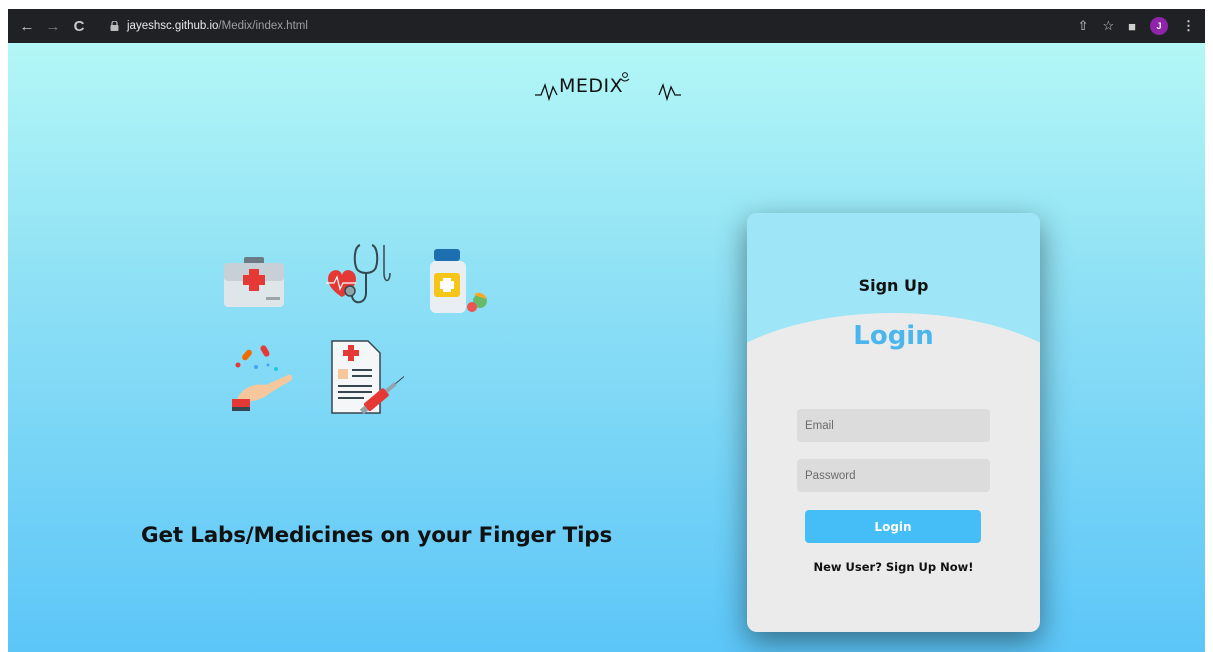 The image size is (1213, 652). Describe the element at coordinates (893, 475) in the screenshot. I see `password-field` at that location.